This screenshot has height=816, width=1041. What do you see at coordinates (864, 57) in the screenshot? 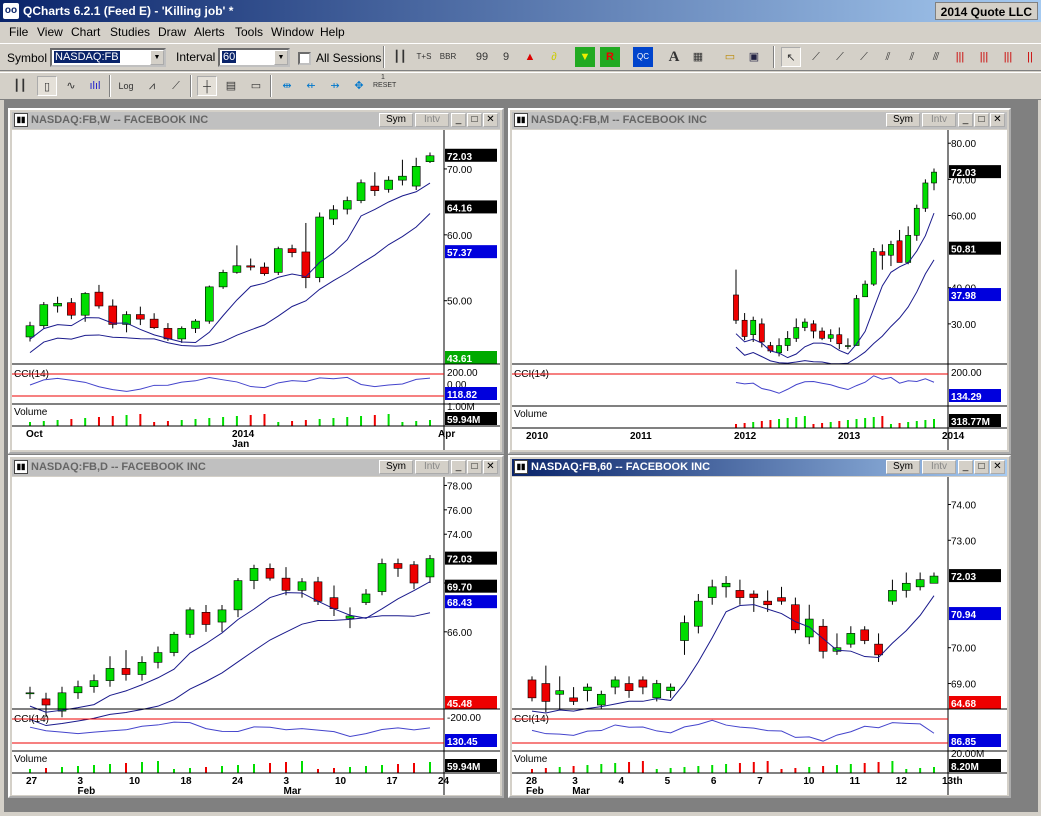
I see `extended-line-icon: ⟋` at bounding box center [864, 57].